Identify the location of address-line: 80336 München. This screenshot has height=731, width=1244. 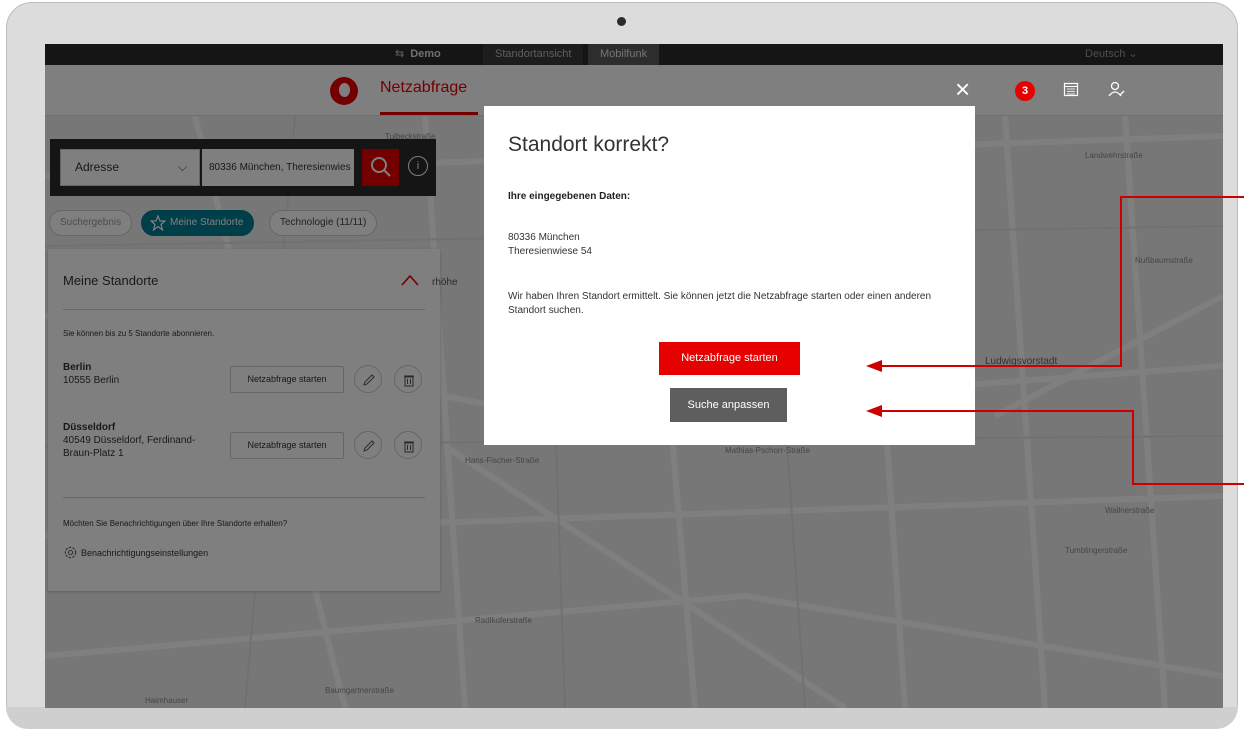
(544, 237).